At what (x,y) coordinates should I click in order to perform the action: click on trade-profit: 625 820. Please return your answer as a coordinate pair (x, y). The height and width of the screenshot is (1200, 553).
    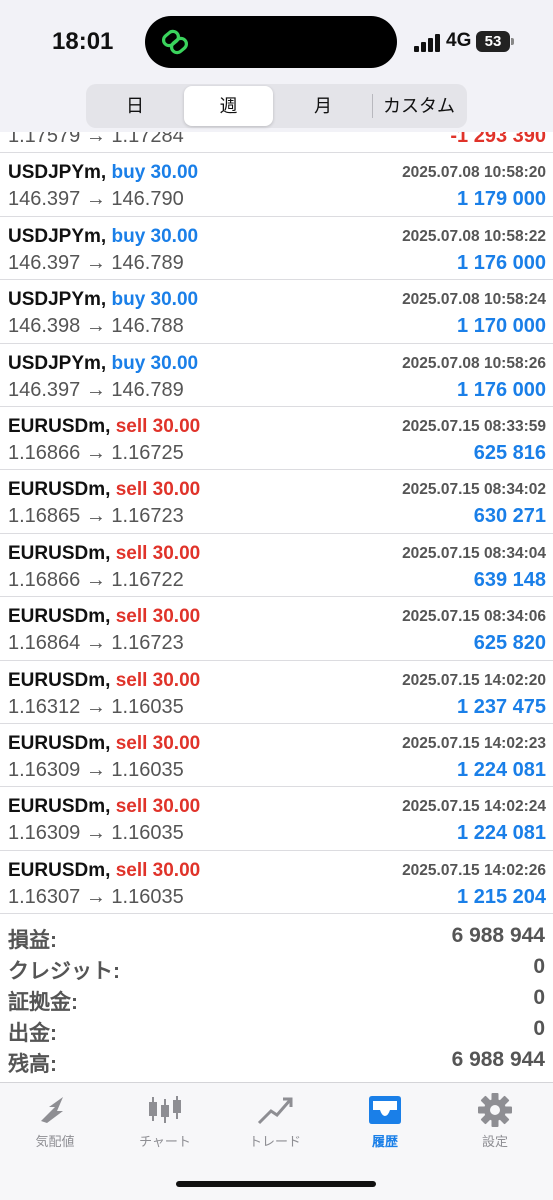
    Looking at the image, I should click on (509, 643).